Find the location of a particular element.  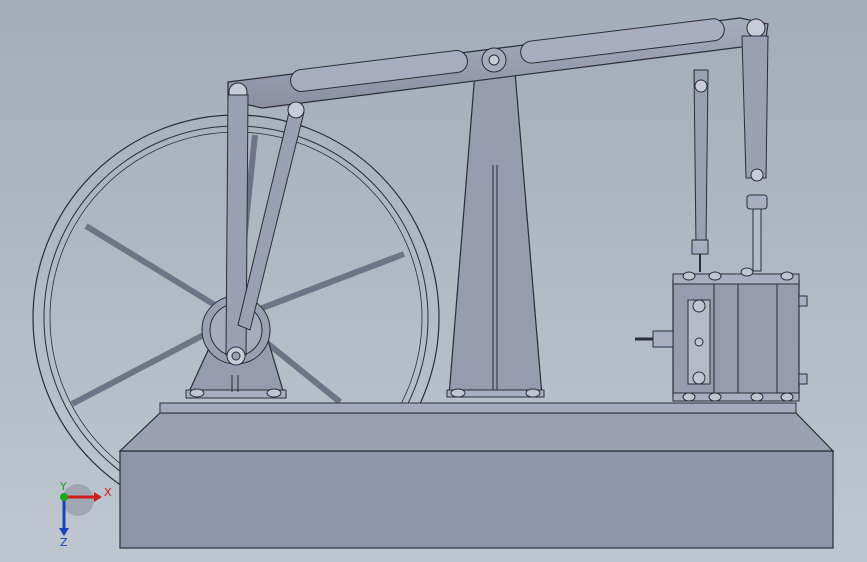

y-axis-label: Y is located at coordinates (63, 486).